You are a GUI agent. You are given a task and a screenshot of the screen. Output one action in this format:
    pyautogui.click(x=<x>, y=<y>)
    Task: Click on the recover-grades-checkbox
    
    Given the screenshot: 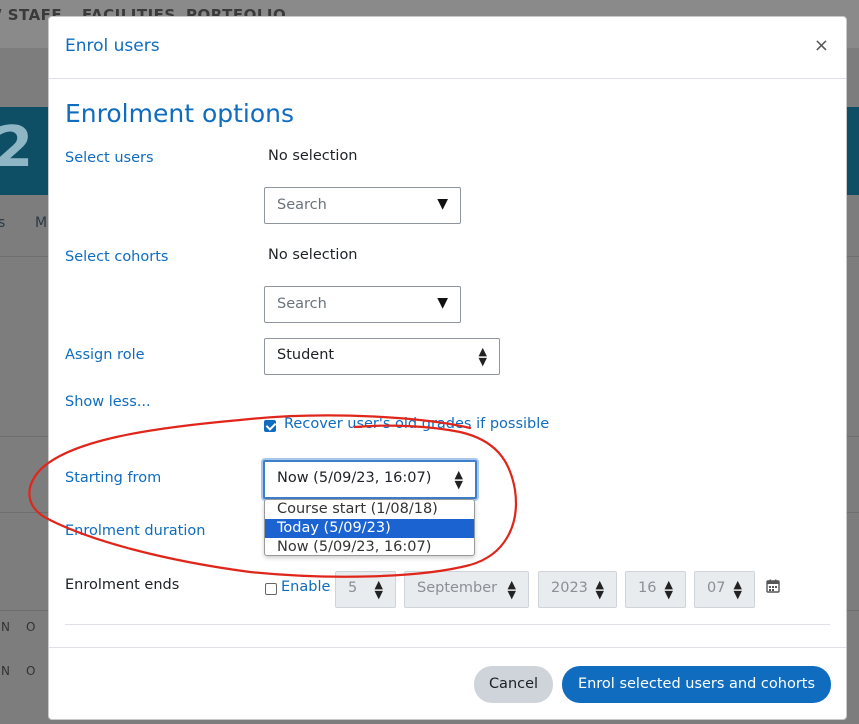 What is the action you would take?
    pyautogui.click(x=270, y=426)
    